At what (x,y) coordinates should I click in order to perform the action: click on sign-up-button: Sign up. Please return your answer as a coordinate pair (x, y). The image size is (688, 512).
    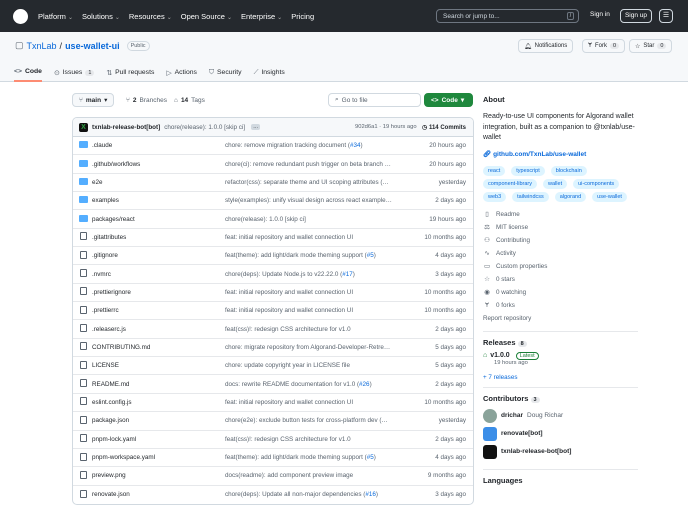
    Looking at the image, I should click on (636, 16).